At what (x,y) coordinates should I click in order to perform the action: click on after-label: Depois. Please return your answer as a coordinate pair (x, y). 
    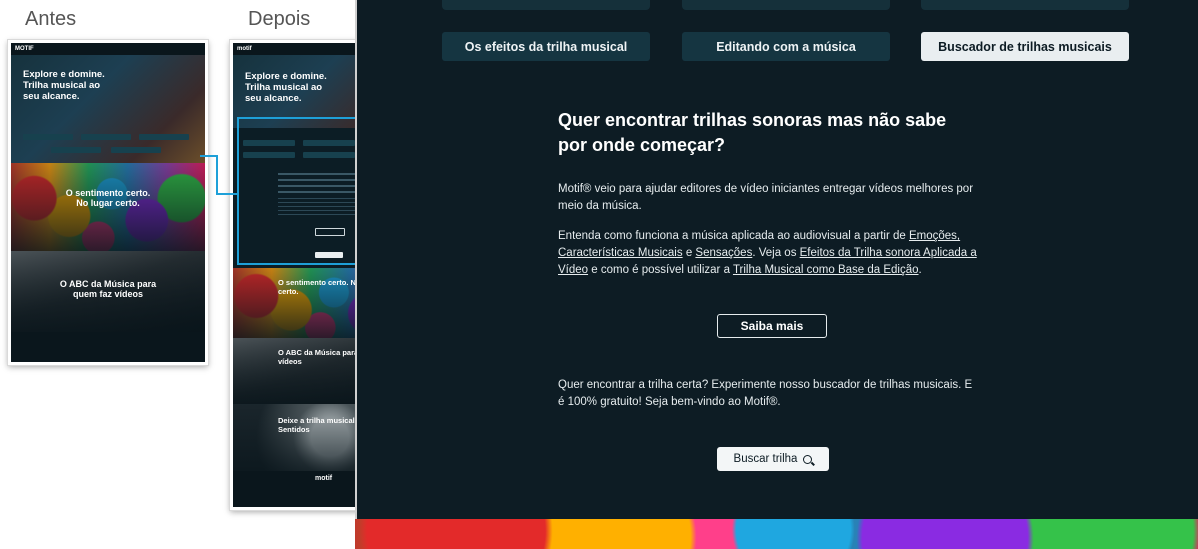
    Looking at the image, I should click on (279, 19).